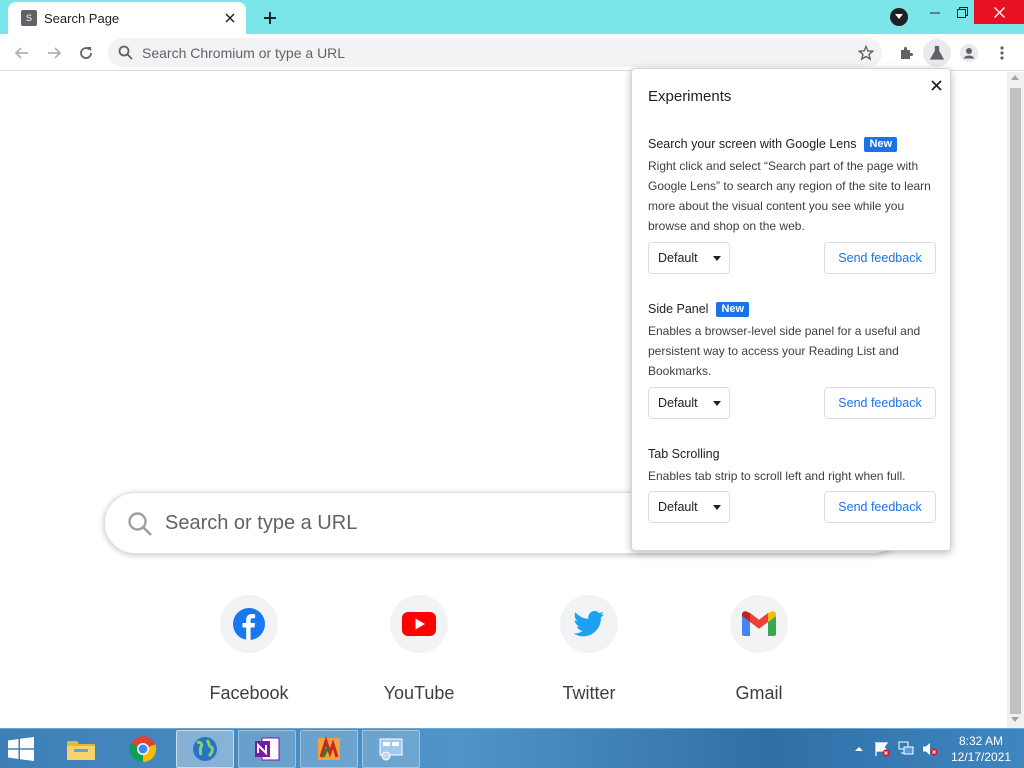  Describe the element at coordinates (395, 523) in the screenshot. I see `ntp-search-input` at that location.